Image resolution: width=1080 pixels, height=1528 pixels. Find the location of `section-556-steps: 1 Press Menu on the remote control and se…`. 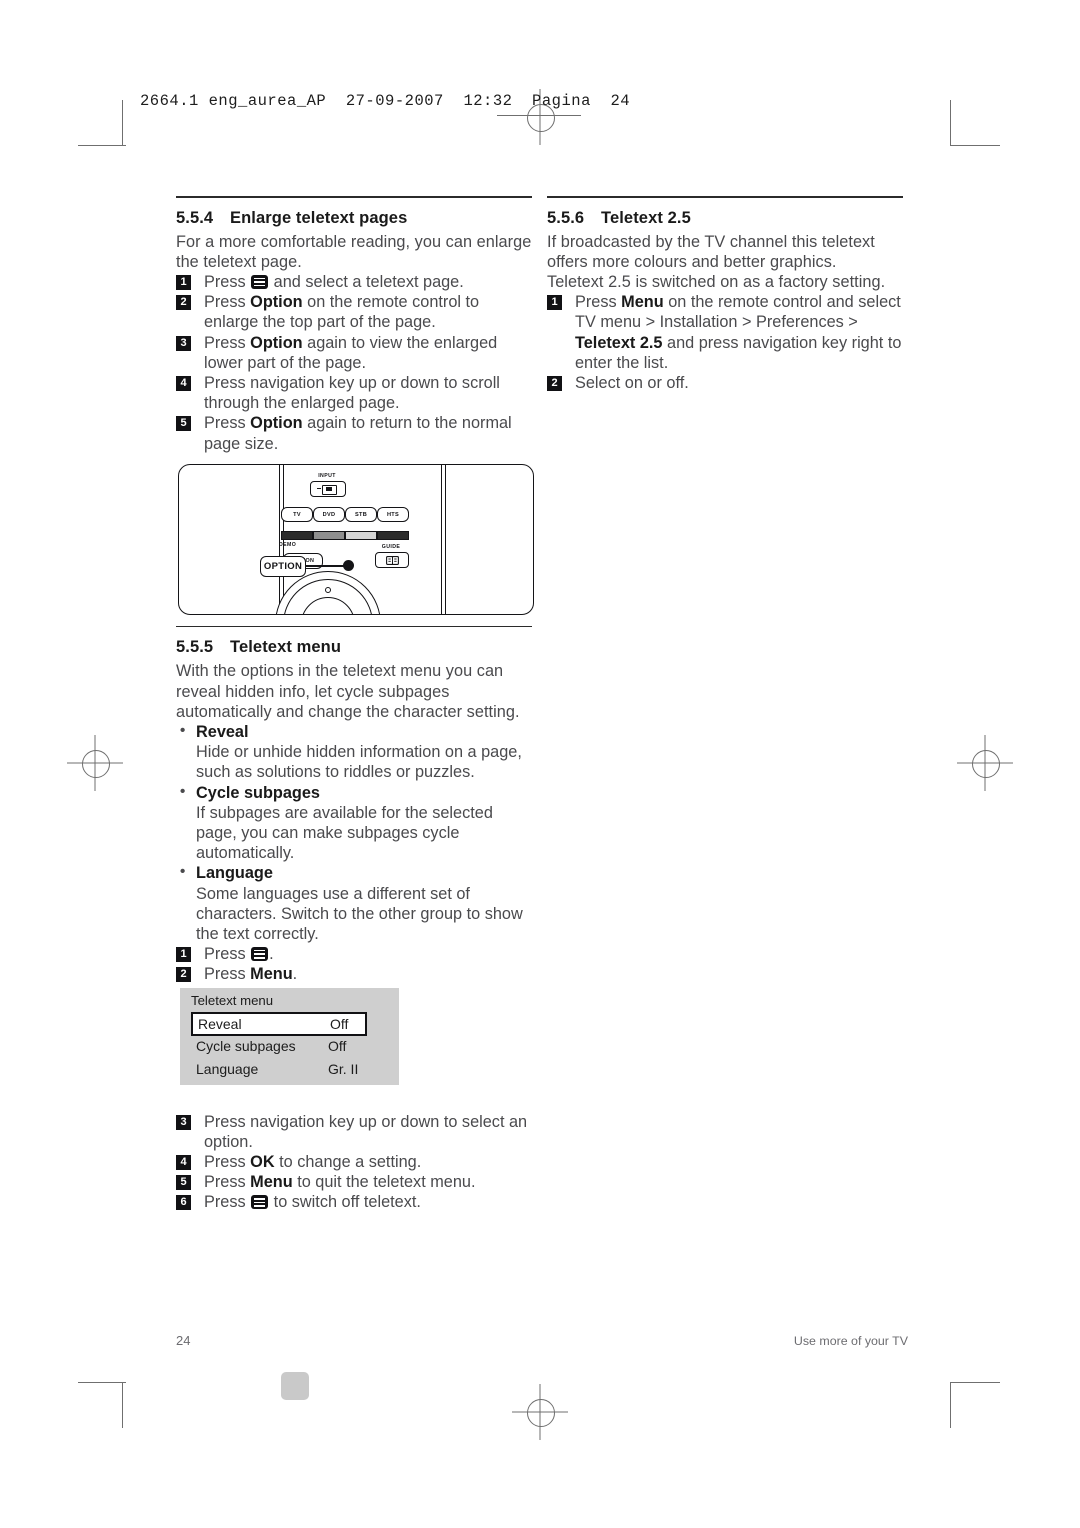

section-556-steps: 1 Press Menu on the remote control and se… is located at coordinates (725, 342).